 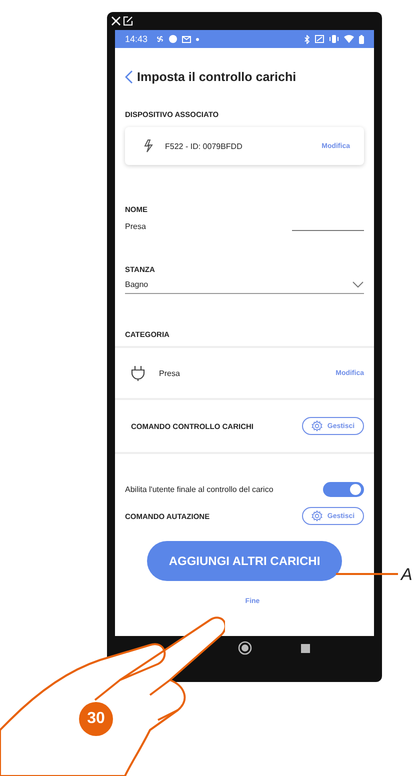 I want to click on cast-icon, so click(x=319, y=39).